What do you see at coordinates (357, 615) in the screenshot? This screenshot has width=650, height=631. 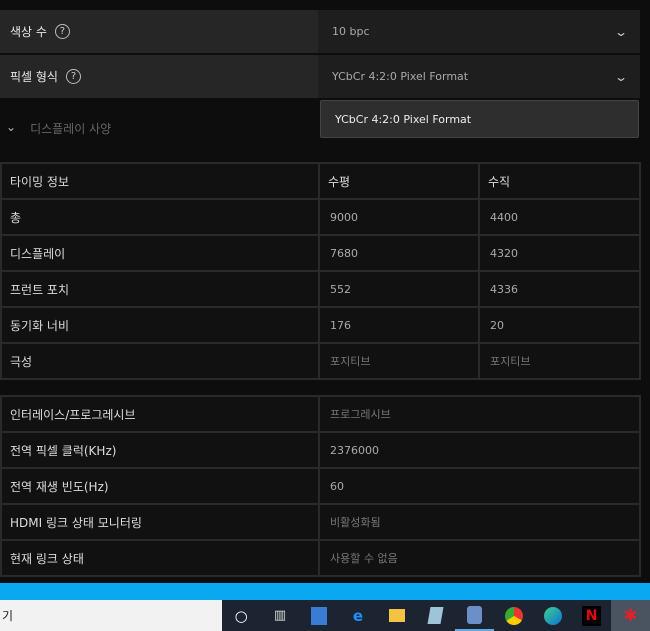 I see `edge-legacy-icon: e` at bounding box center [357, 615].